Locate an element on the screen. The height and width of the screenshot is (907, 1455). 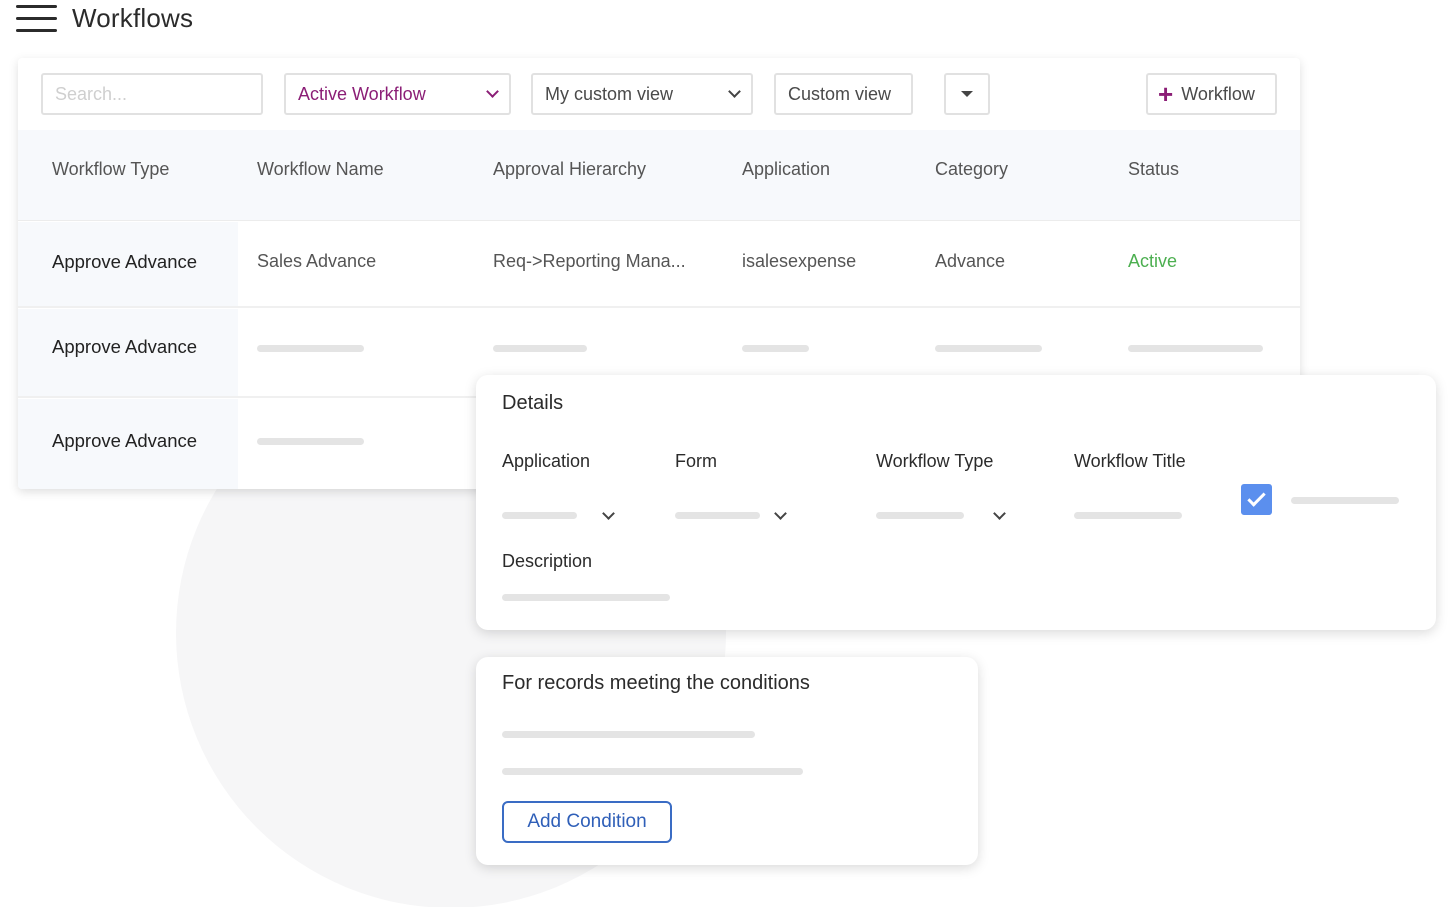
workflow-title-input-placeholder is located at coordinates (1128, 515).